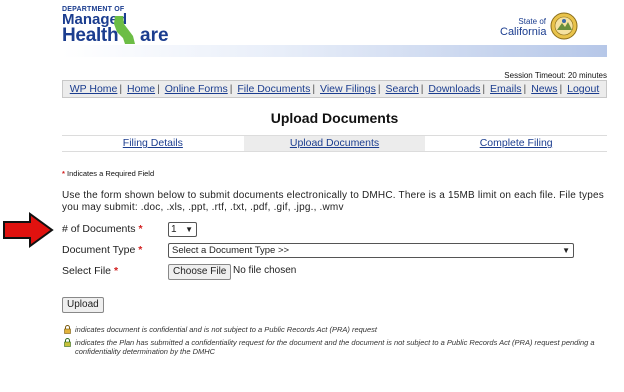  What do you see at coordinates (87, 271) in the screenshot?
I see `select-file-label: Select File` at bounding box center [87, 271].